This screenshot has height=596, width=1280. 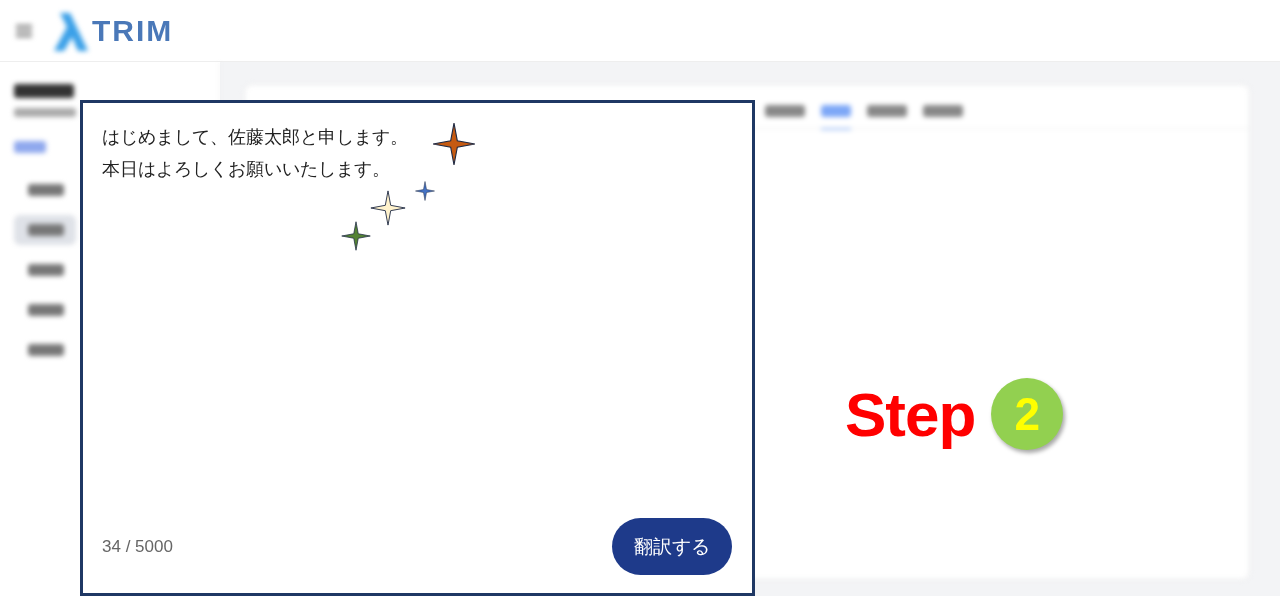 What do you see at coordinates (672, 546) in the screenshot?
I see `translate-button: 翻訳する` at bounding box center [672, 546].